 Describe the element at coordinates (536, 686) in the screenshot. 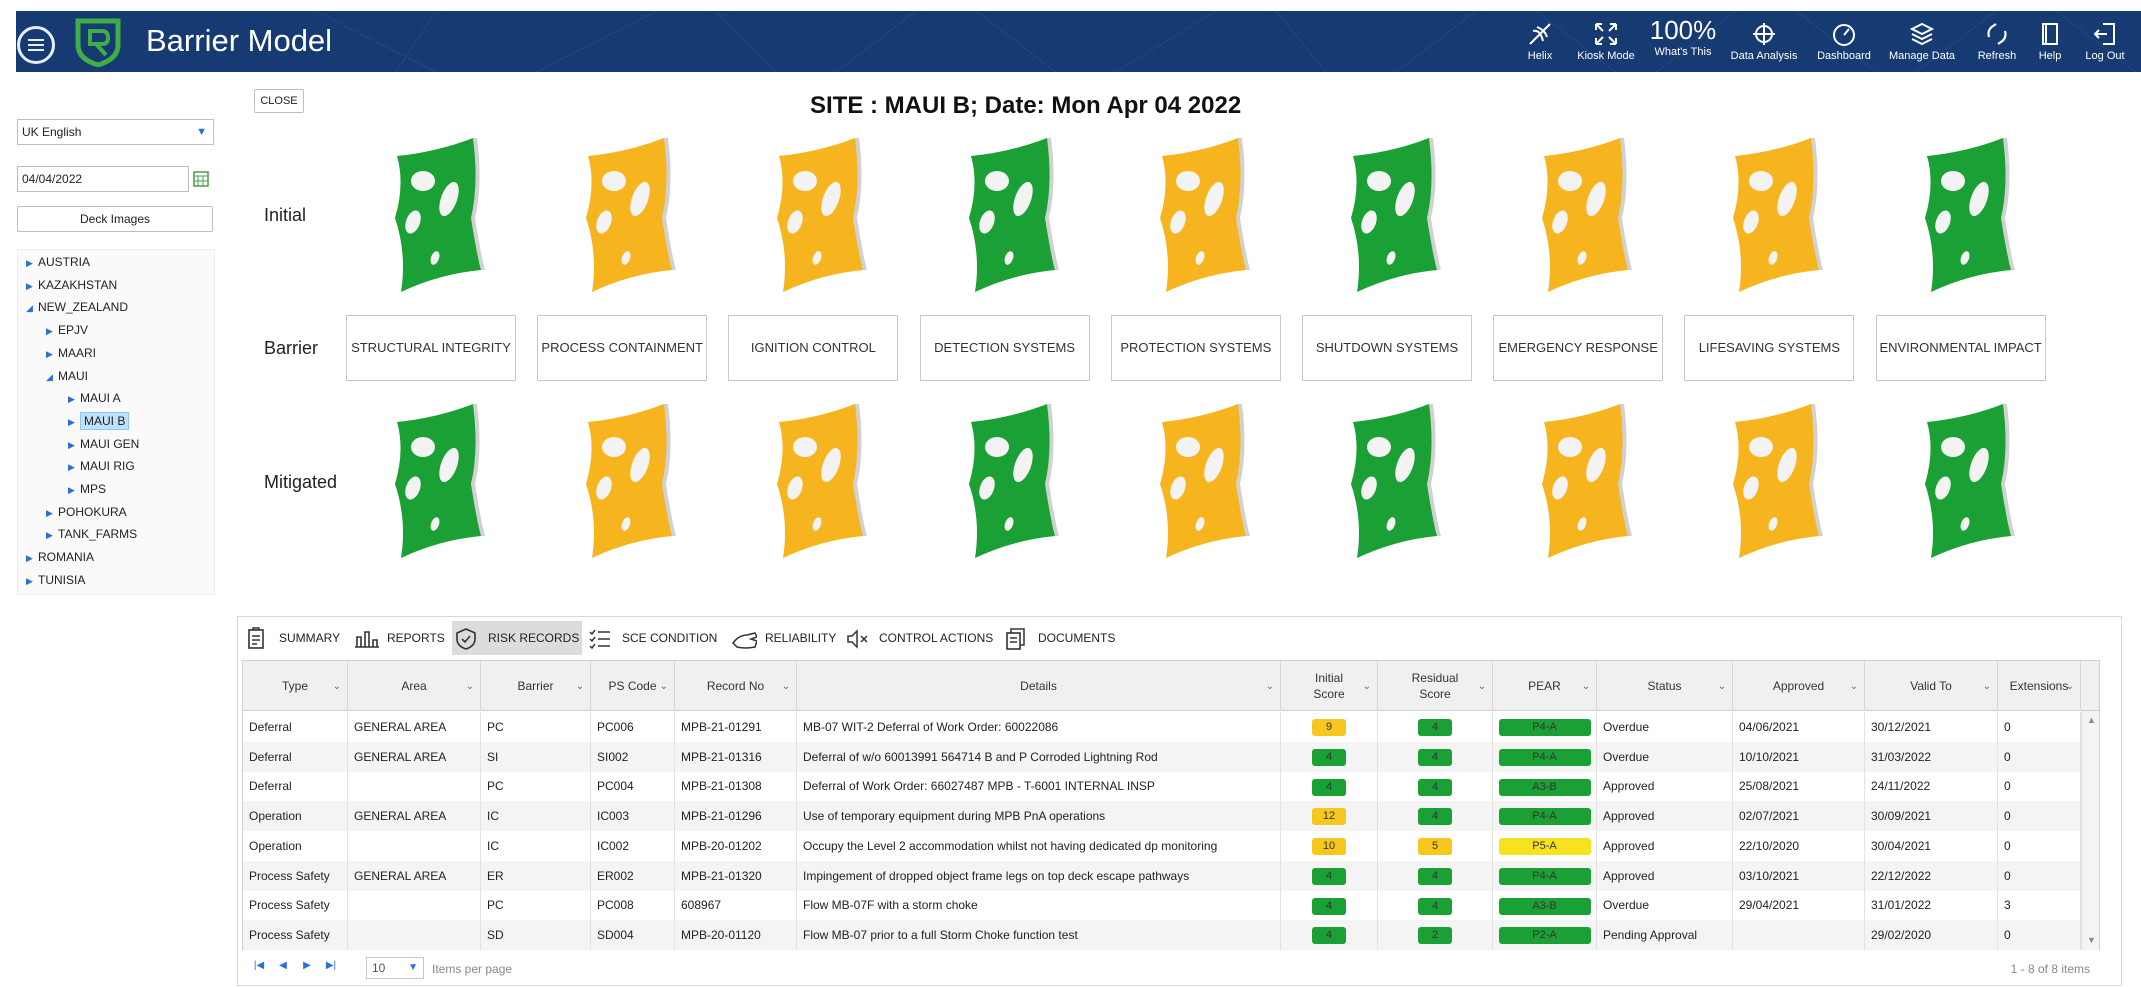

I see `column-header-barrier: Barrier ⌄` at that location.